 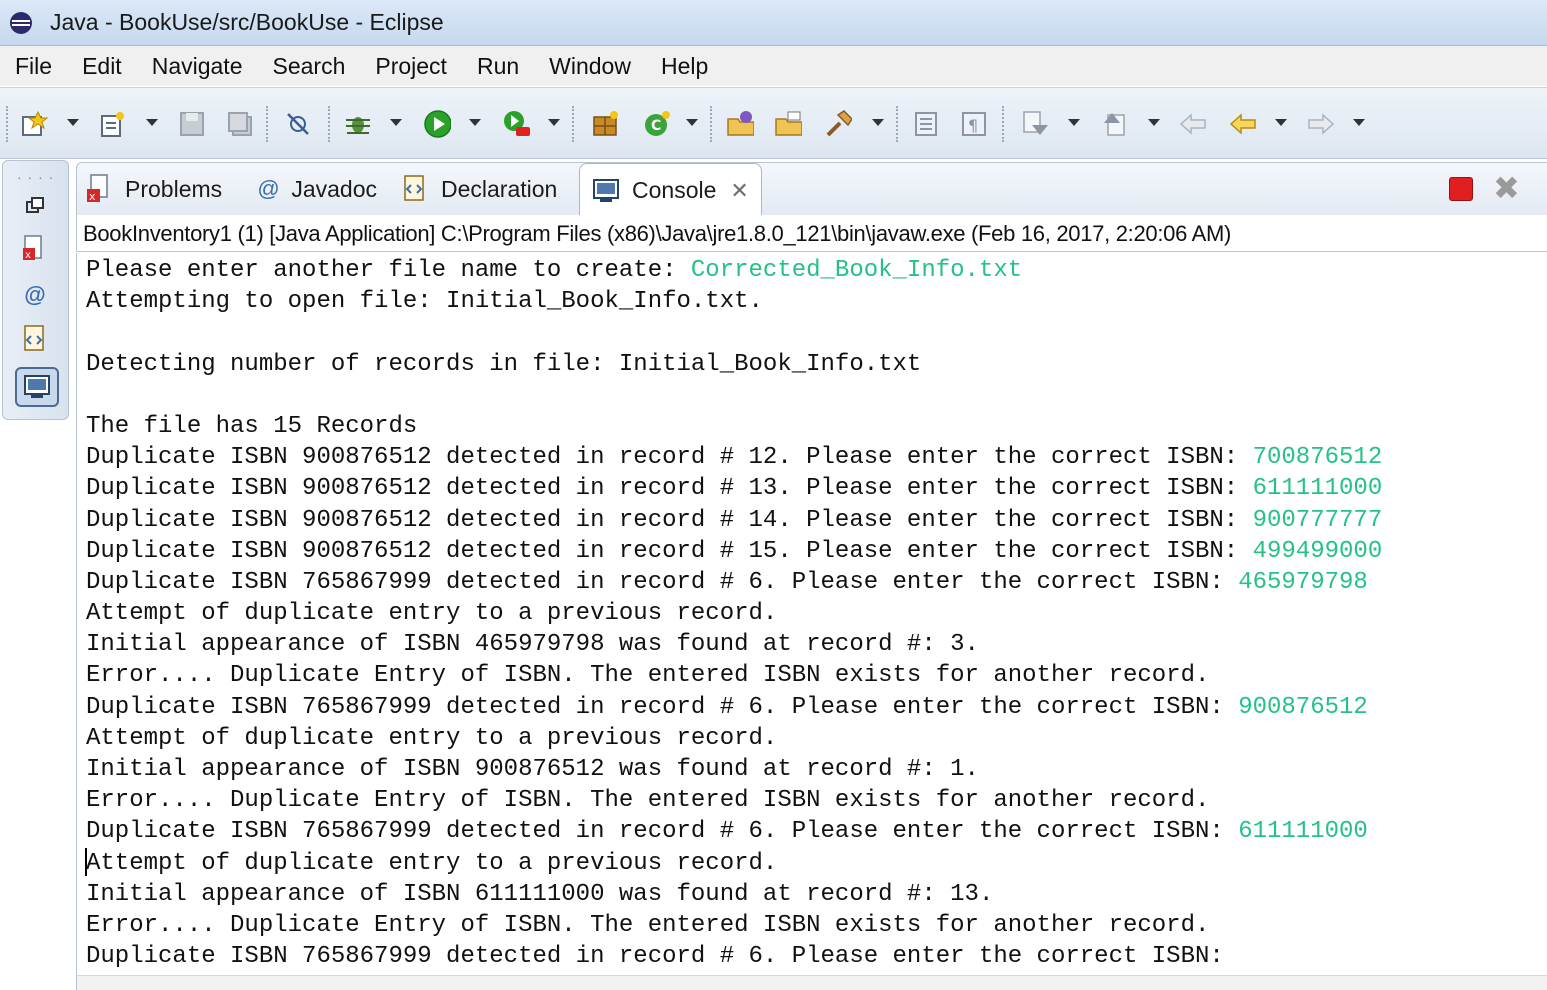 What do you see at coordinates (1359, 122) in the screenshot?
I see `forward-dropdown-arrow` at bounding box center [1359, 122].